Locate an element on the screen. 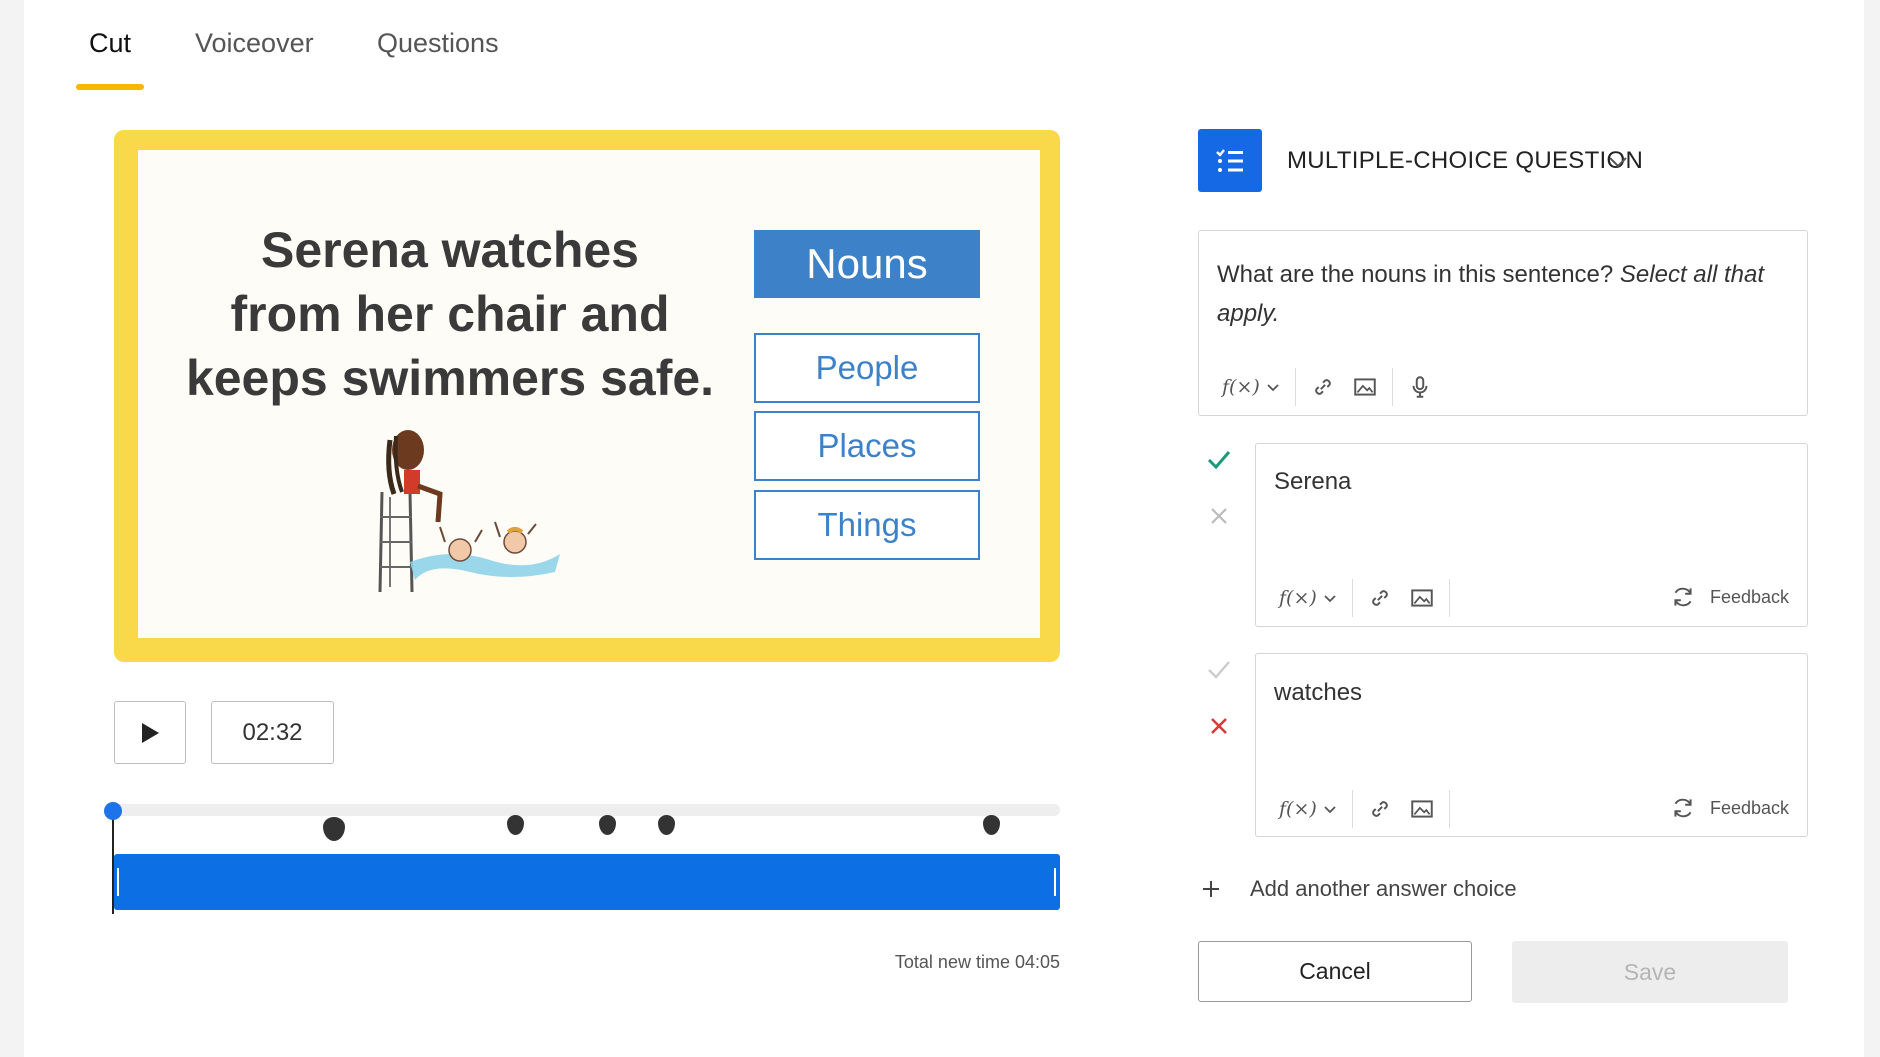 The width and height of the screenshot is (1880, 1057). current-time-display: 02:32 is located at coordinates (272, 732).